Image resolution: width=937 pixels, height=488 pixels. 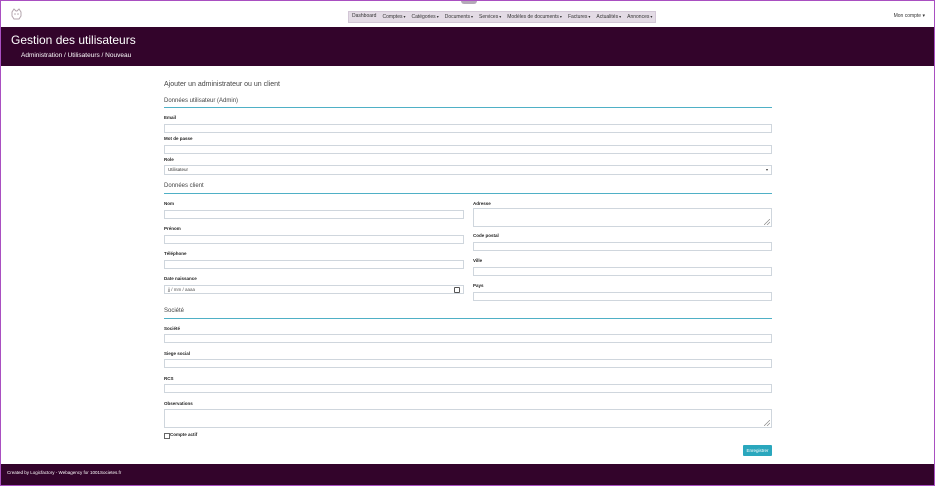 I want to click on save-button: Enregistrer, so click(x=757, y=450).